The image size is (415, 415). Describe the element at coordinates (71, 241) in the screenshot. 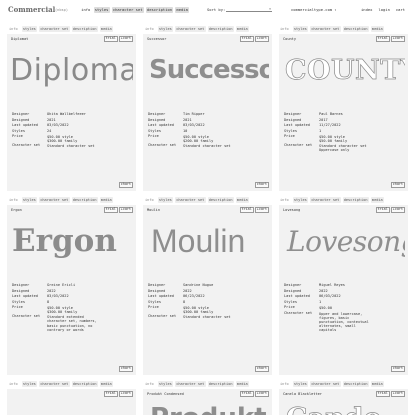

I see `type-specimen: Ergon` at that location.